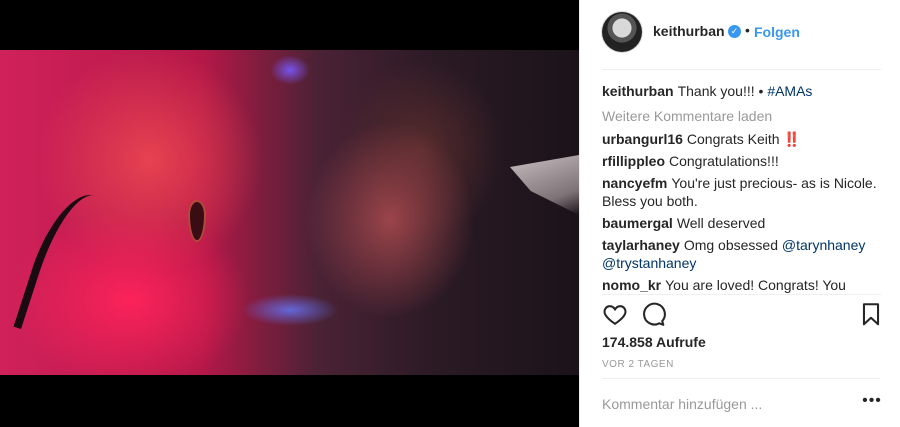 The width and height of the screenshot is (900, 427). What do you see at coordinates (653, 314) in the screenshot?
I see `comment-bubble-icon` at bounding box center [653, 314].